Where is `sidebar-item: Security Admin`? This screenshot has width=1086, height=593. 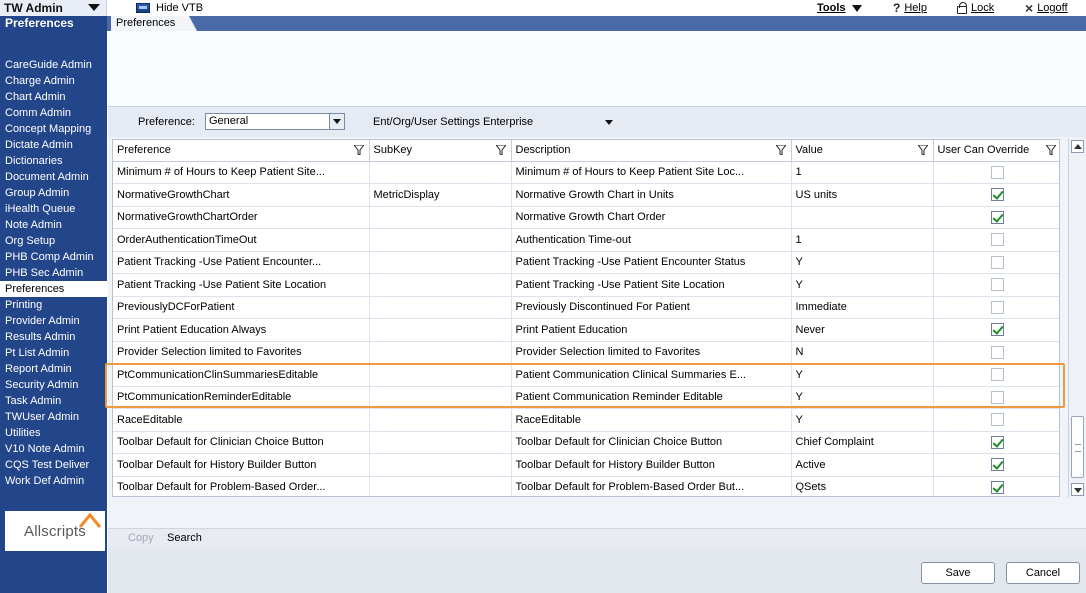 sidebar-item: Security Admin is located at coordinates (53, 385).